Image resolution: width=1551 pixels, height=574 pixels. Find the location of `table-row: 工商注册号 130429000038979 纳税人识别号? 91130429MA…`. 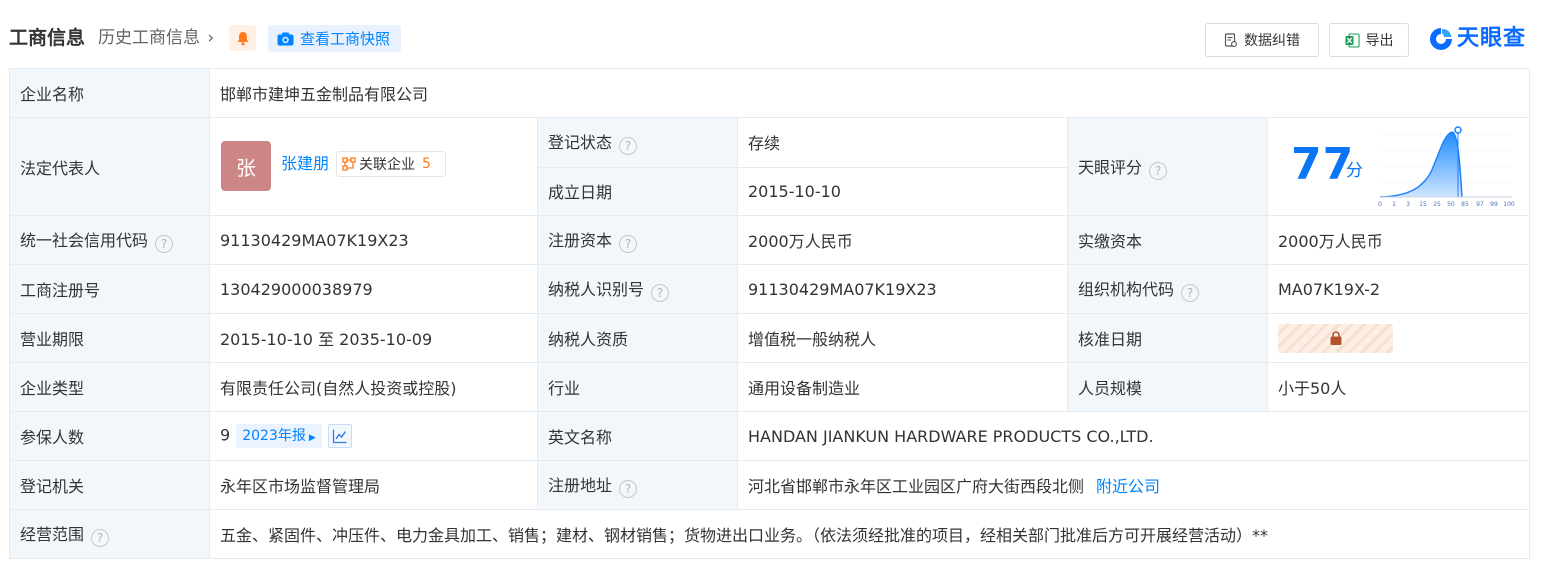

table-row: 工商注册号 130429000038979 纳税人识别号? 91130429MA… is located at coordinates (770, 289).